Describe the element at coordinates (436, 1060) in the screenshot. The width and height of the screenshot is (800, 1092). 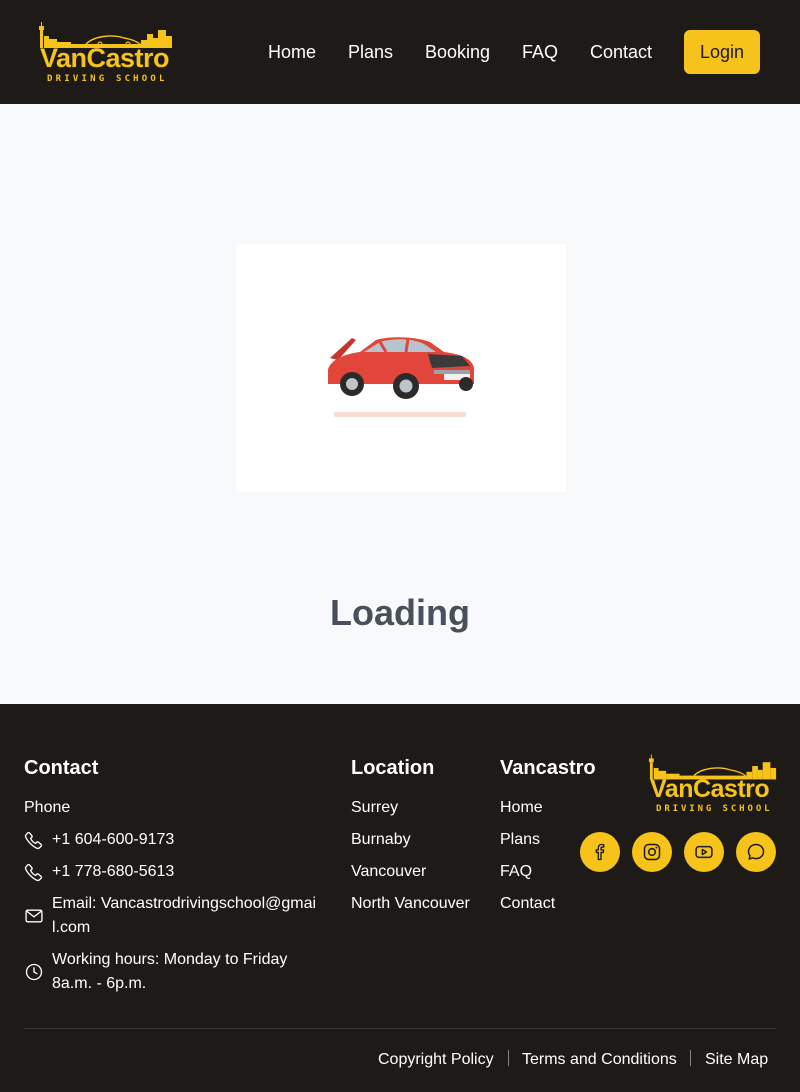
I see `copyright-policy-link: Copyright Policy` at that location.